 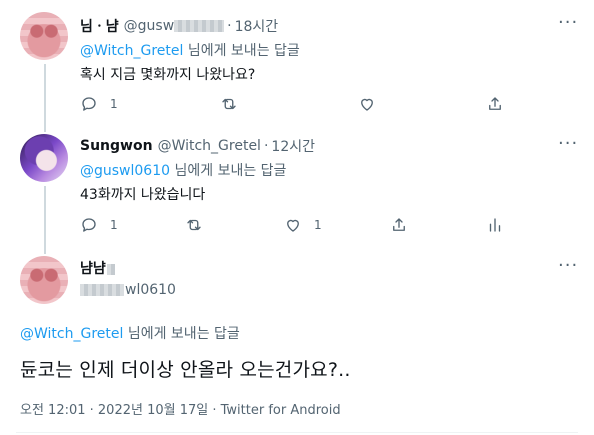 What do you see at coordinates (303, 225) in the screenshot?
I see `like-button: 1` at bounding box center [303, 225].